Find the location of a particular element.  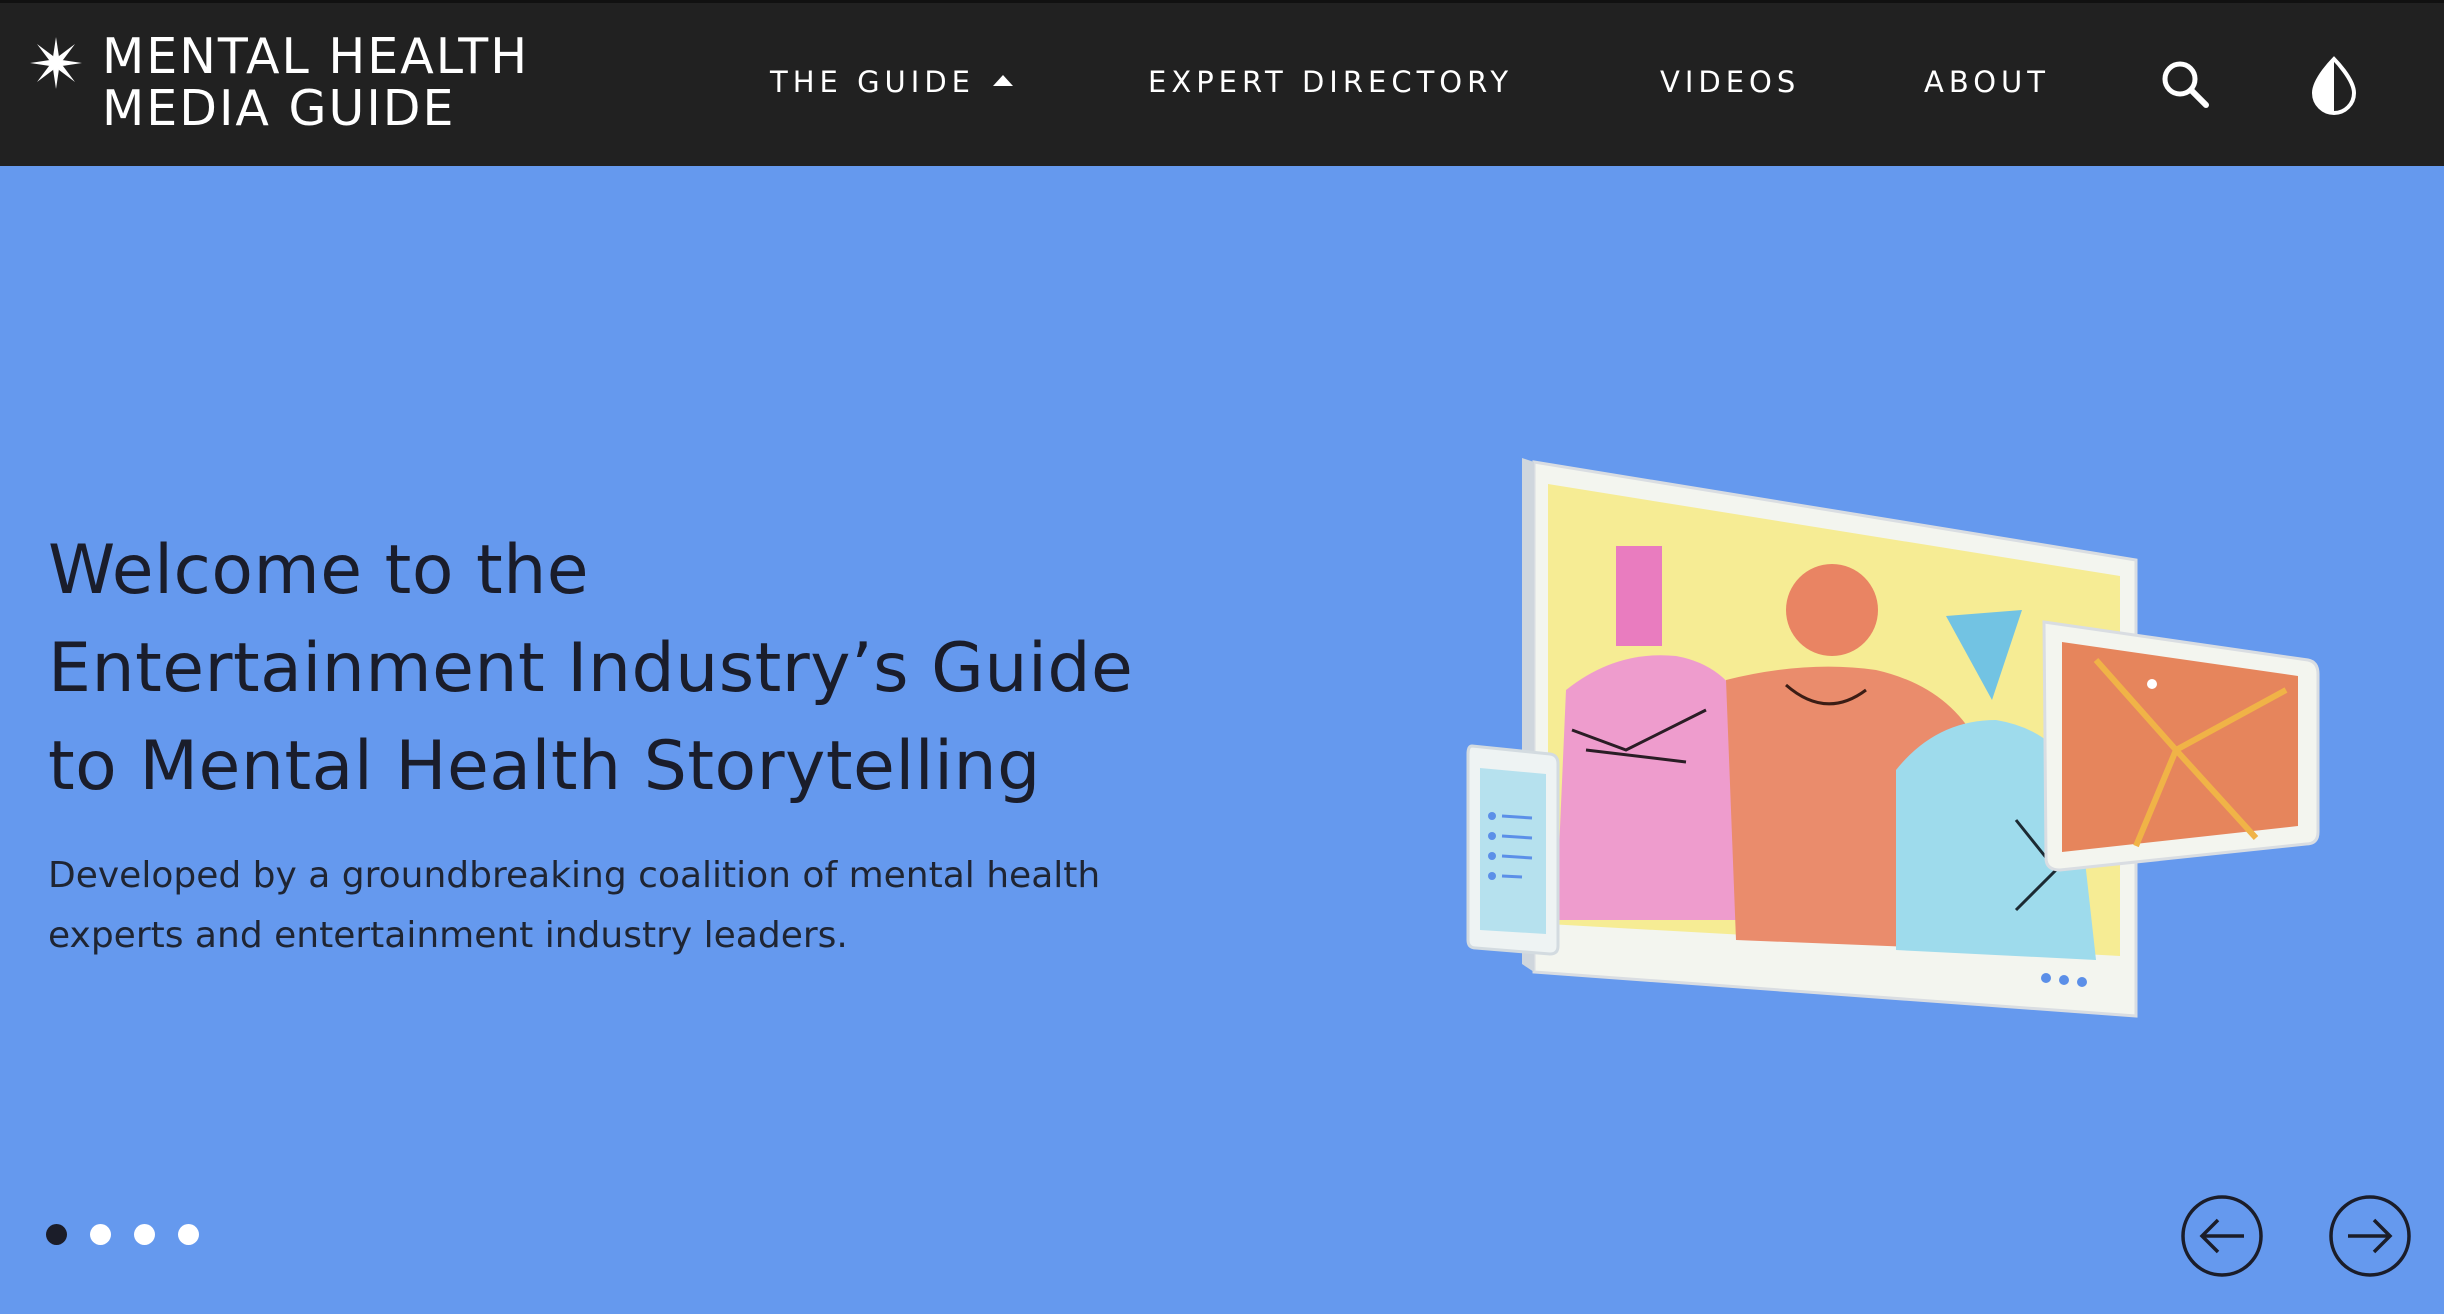

nav-item-expert-directory: EXPERT DIRECTORY is located at coordinates (1330, 82).